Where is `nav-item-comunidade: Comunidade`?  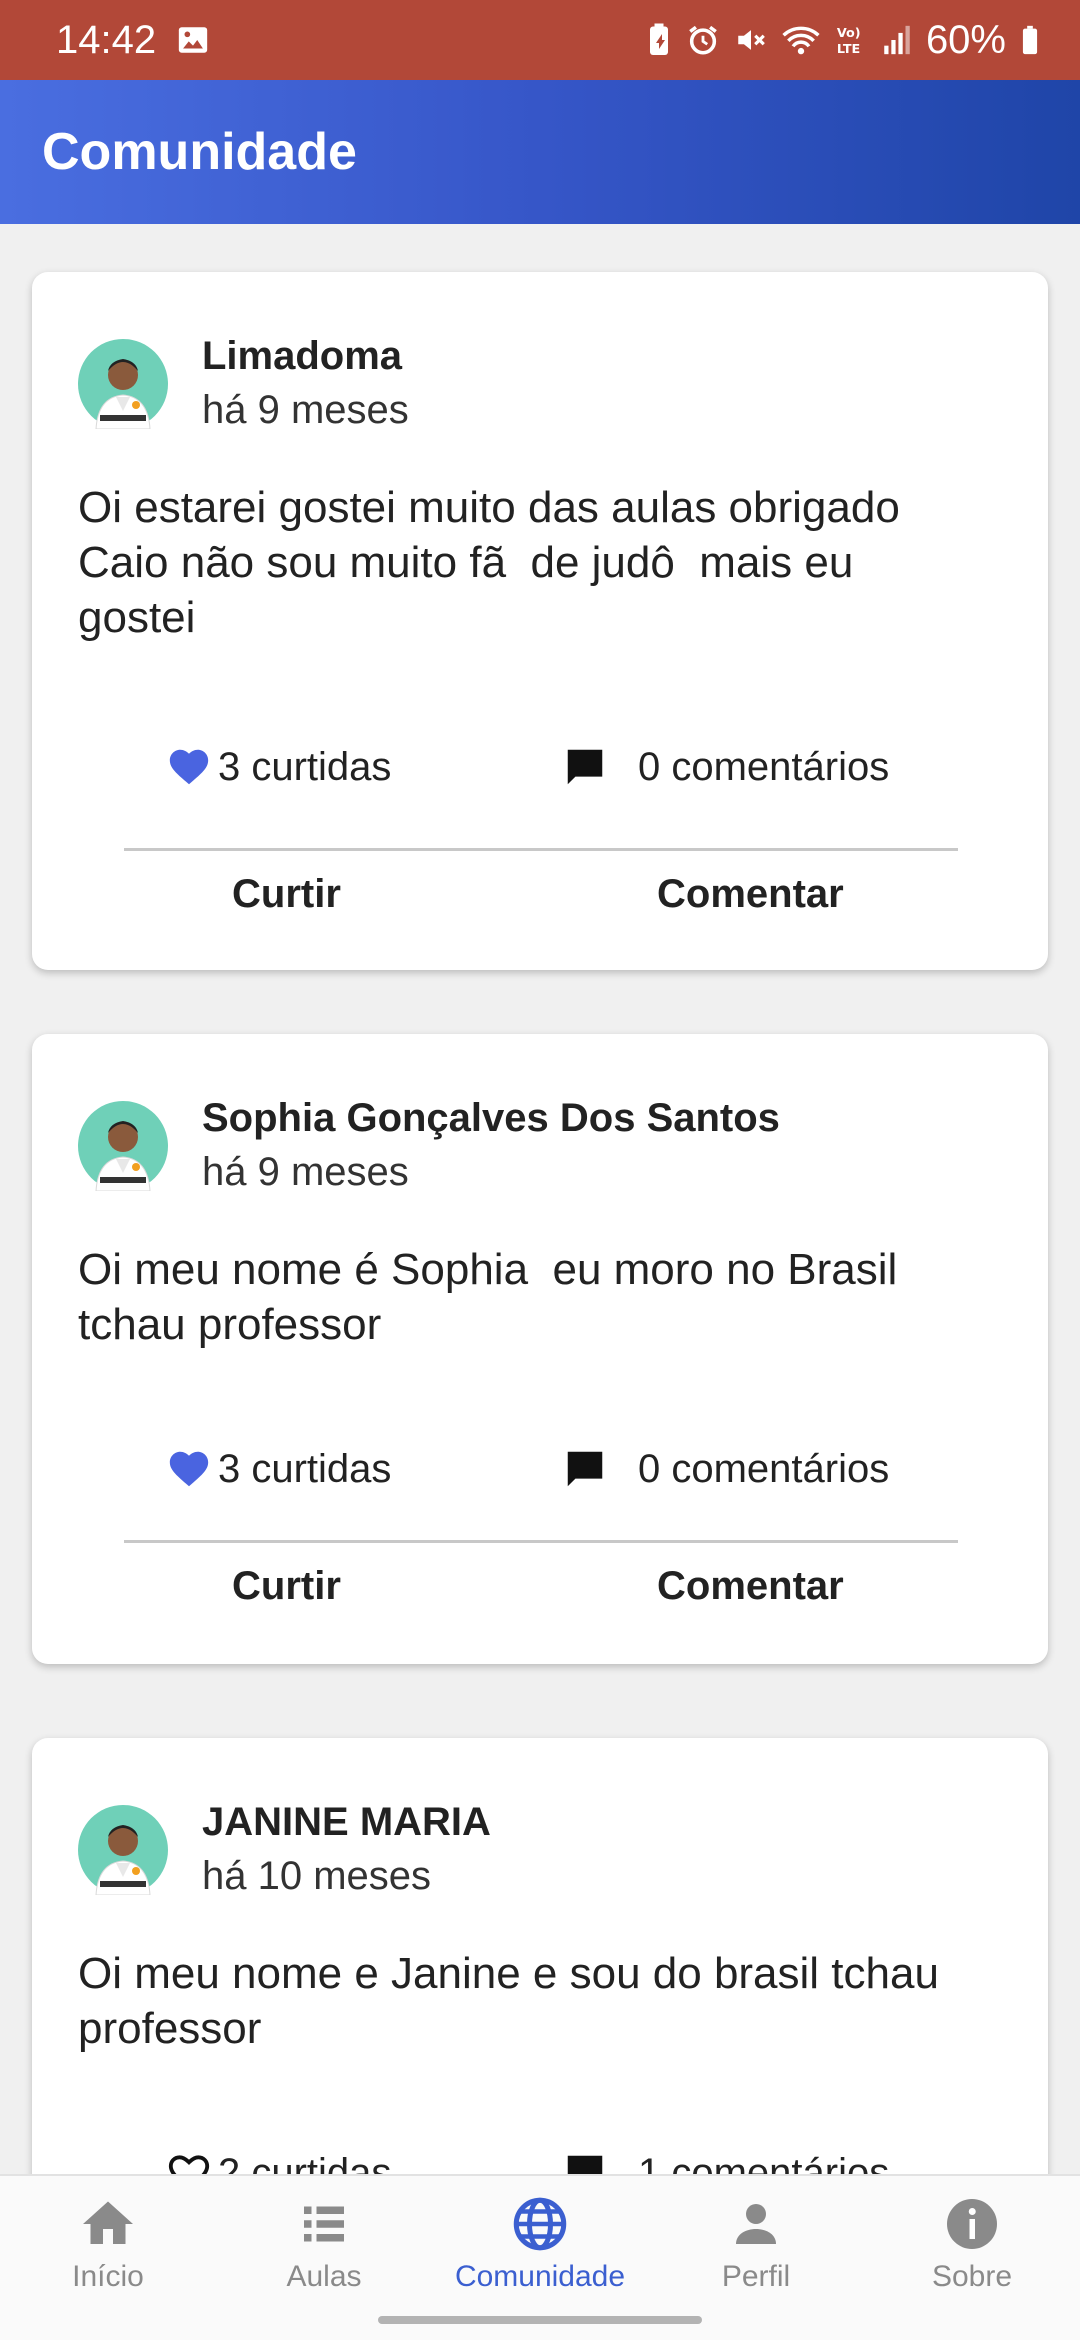
nav-item-comunidade: Comunidade is located at coordinates (540, 2241).